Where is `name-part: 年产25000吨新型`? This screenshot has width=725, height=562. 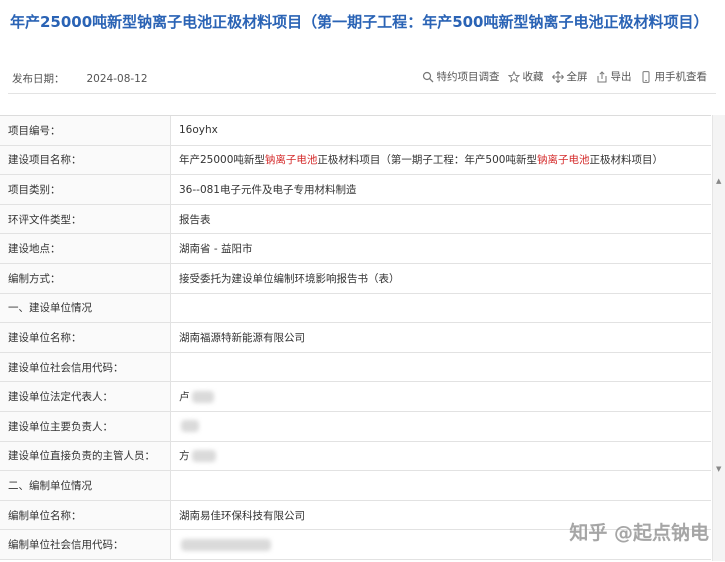
name-part: 年产25000吨新型 is located at coordinates (222, 160).